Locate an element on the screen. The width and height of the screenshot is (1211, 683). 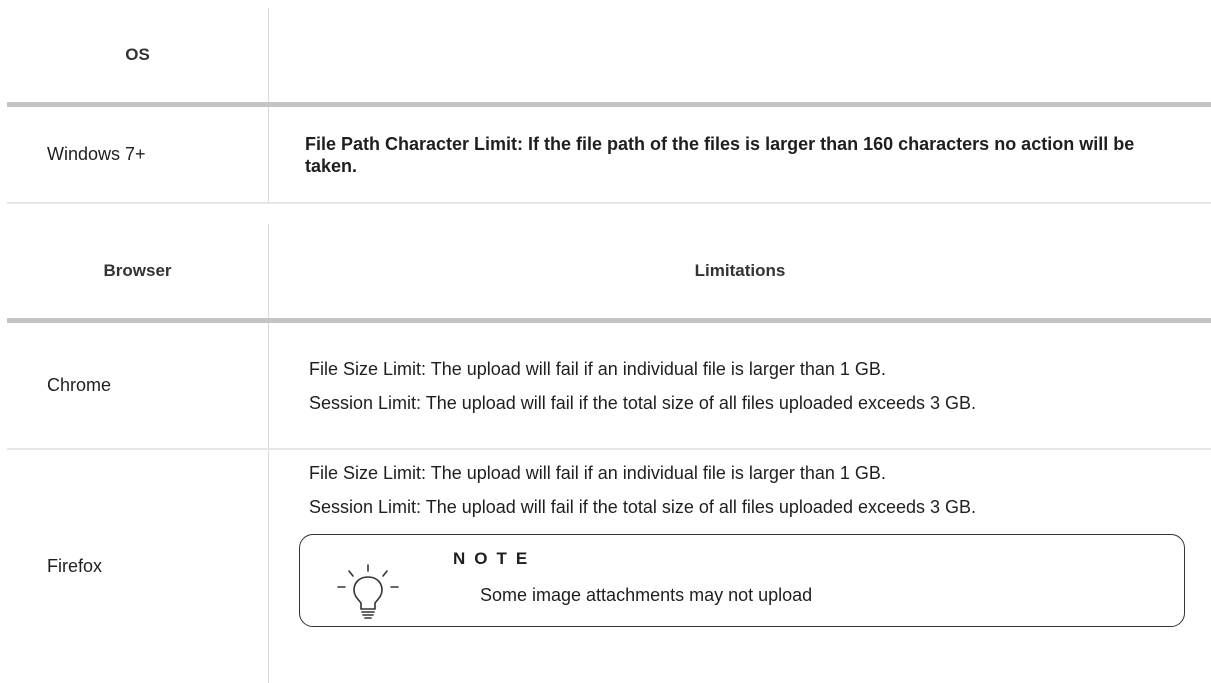
limitations-header-cell: Limitations is located at coordinates (740, 271).